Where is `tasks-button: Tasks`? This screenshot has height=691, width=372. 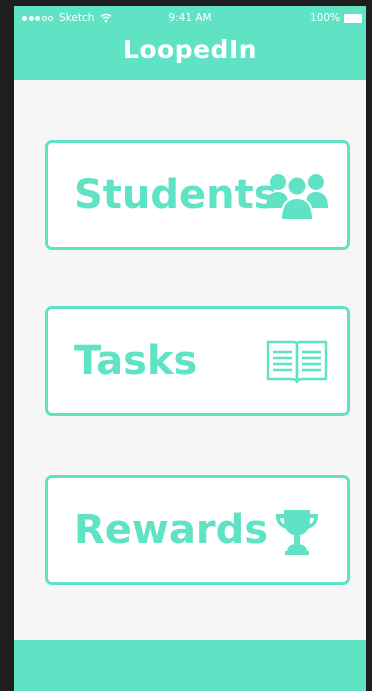
tasks-button: Tasks is located at coordinates (197, 361).